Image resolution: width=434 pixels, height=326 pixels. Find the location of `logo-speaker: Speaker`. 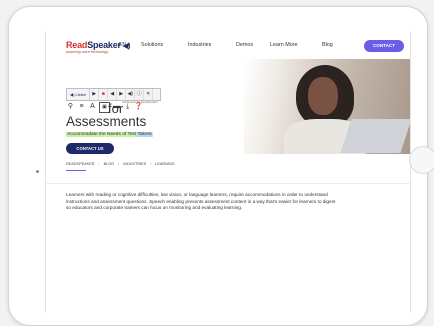

logo-speaker: Speaker is located at coordinates (104, 45).